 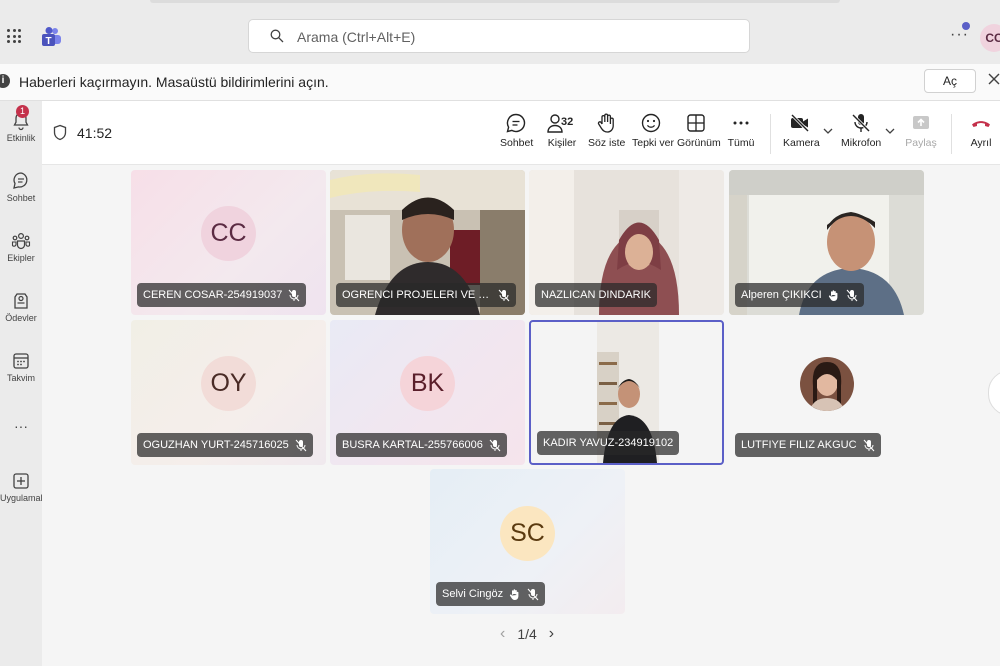 I want to click on assignments-icon, so click(x=21, y=301).